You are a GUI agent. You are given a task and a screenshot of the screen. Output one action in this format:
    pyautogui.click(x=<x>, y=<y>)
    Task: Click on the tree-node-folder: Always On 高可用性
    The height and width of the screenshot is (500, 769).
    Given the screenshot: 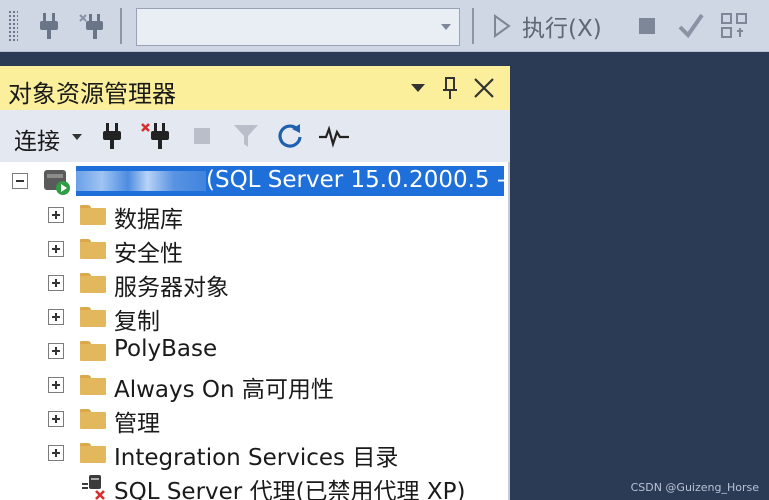 What is the action you would take?
    pyautogui.click(x=254, y=385)
    